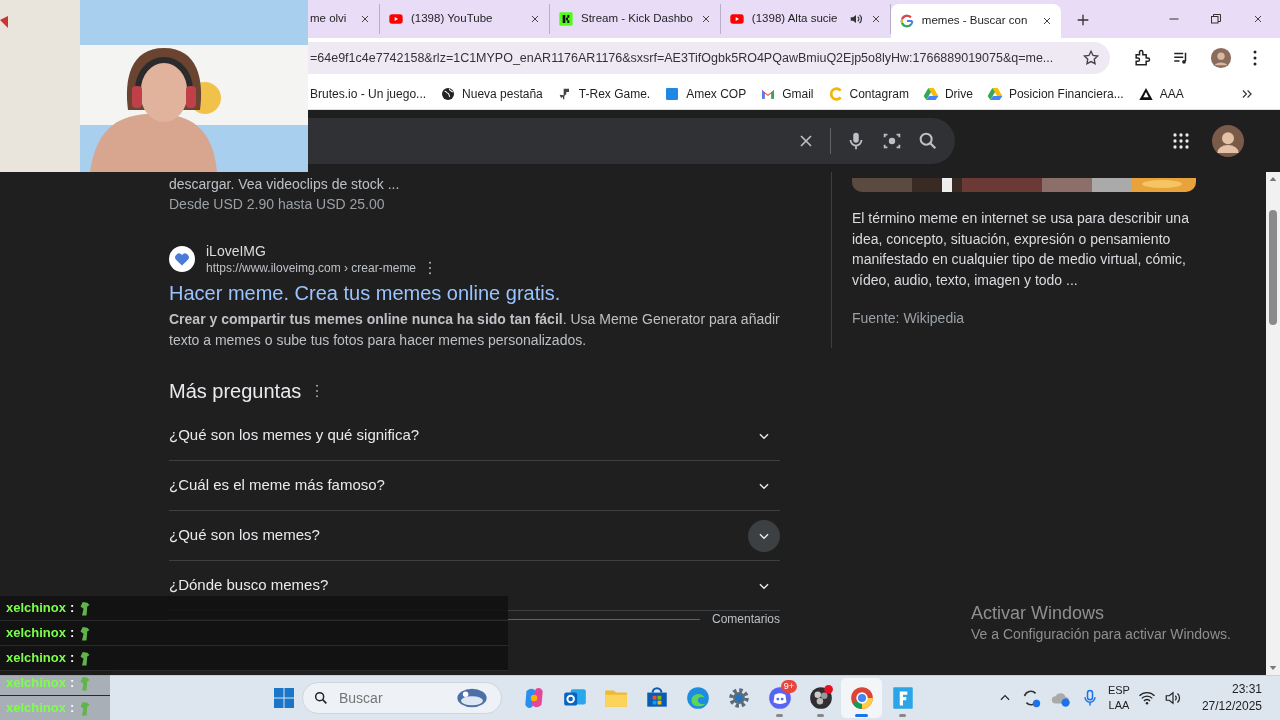 This screenshot has width=1280, height=720. I want to click on scrollbar, so click(1273, 423).